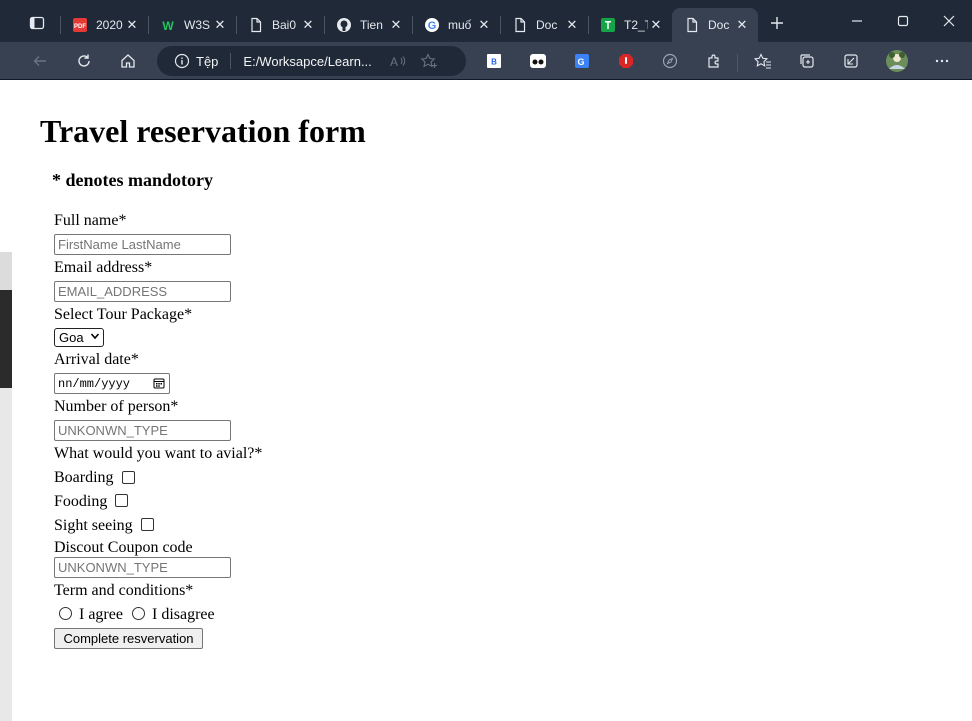  I want to click on svg-text: B, so click(494, 62).